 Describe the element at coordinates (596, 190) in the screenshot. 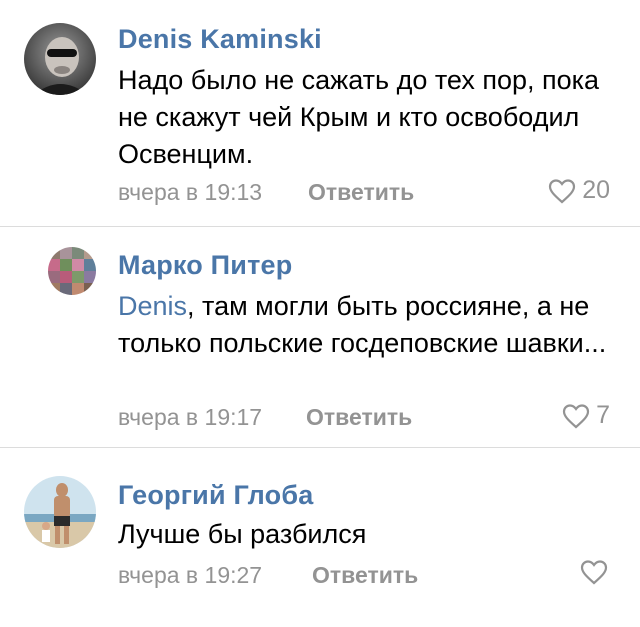

I see `like-count: 20` at that location.